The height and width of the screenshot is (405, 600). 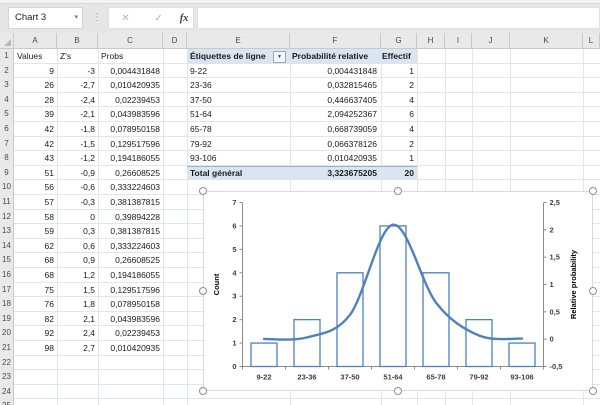 I want to click on cell-C13: 0,381387815, so click(x=129, y=231).